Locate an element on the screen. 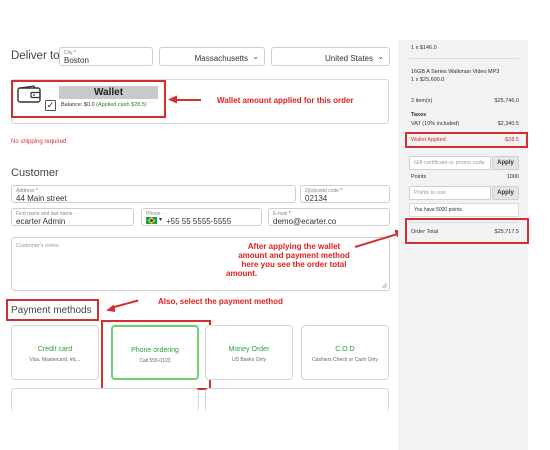  points-info-box: You have 5000 points. is located at coordinates (464, 210).